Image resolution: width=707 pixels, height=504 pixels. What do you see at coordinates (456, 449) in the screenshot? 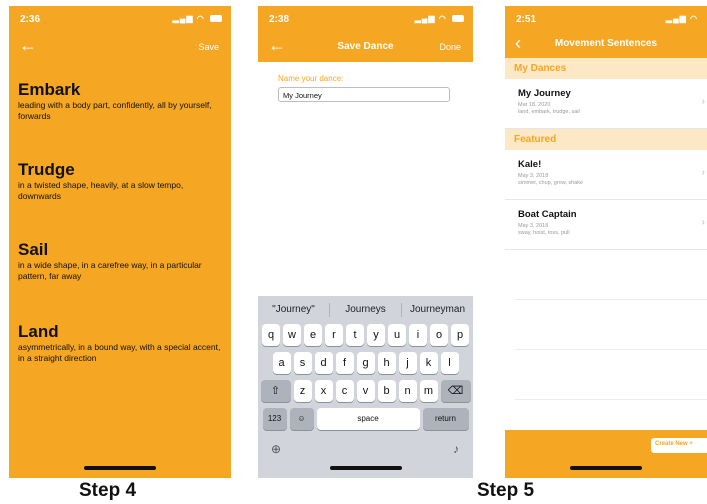
I see `microphone-icon: ♪` at bounding box center [456, 449].